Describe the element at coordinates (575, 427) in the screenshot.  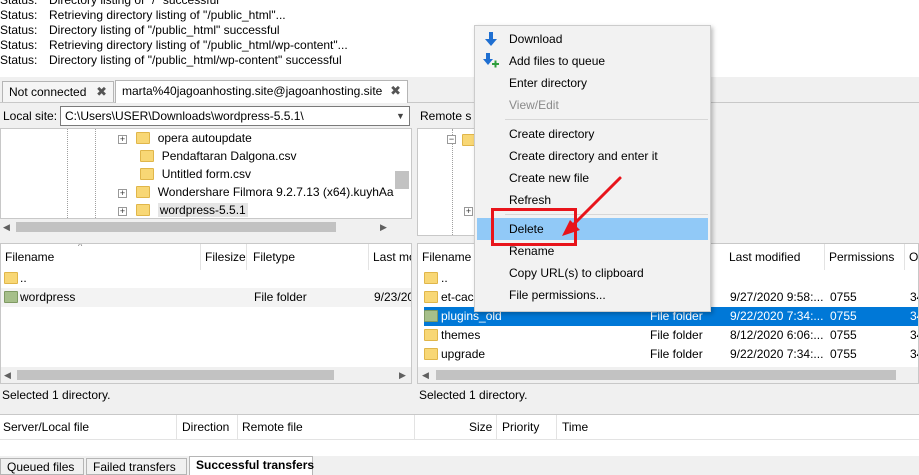
I see `queue-column-time: Time` at that location.